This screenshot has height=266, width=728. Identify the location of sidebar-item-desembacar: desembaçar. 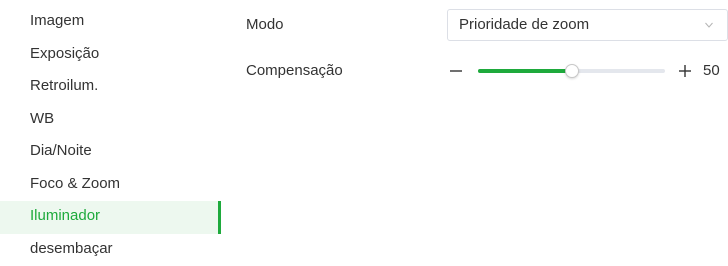
(110, 250).